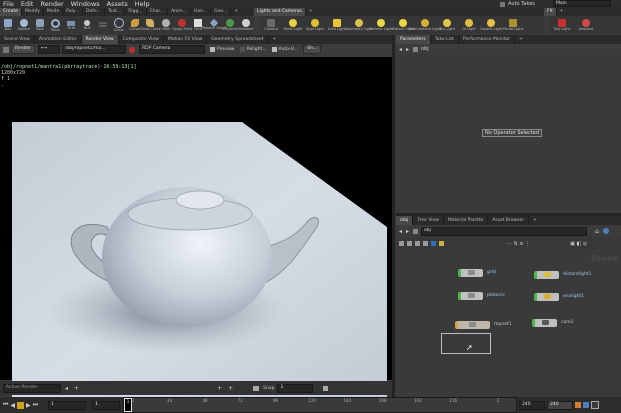 The height and width of the screenshot is (413, 621). I want to click on tool-spot-light: Spot Light, so click(315, 25).